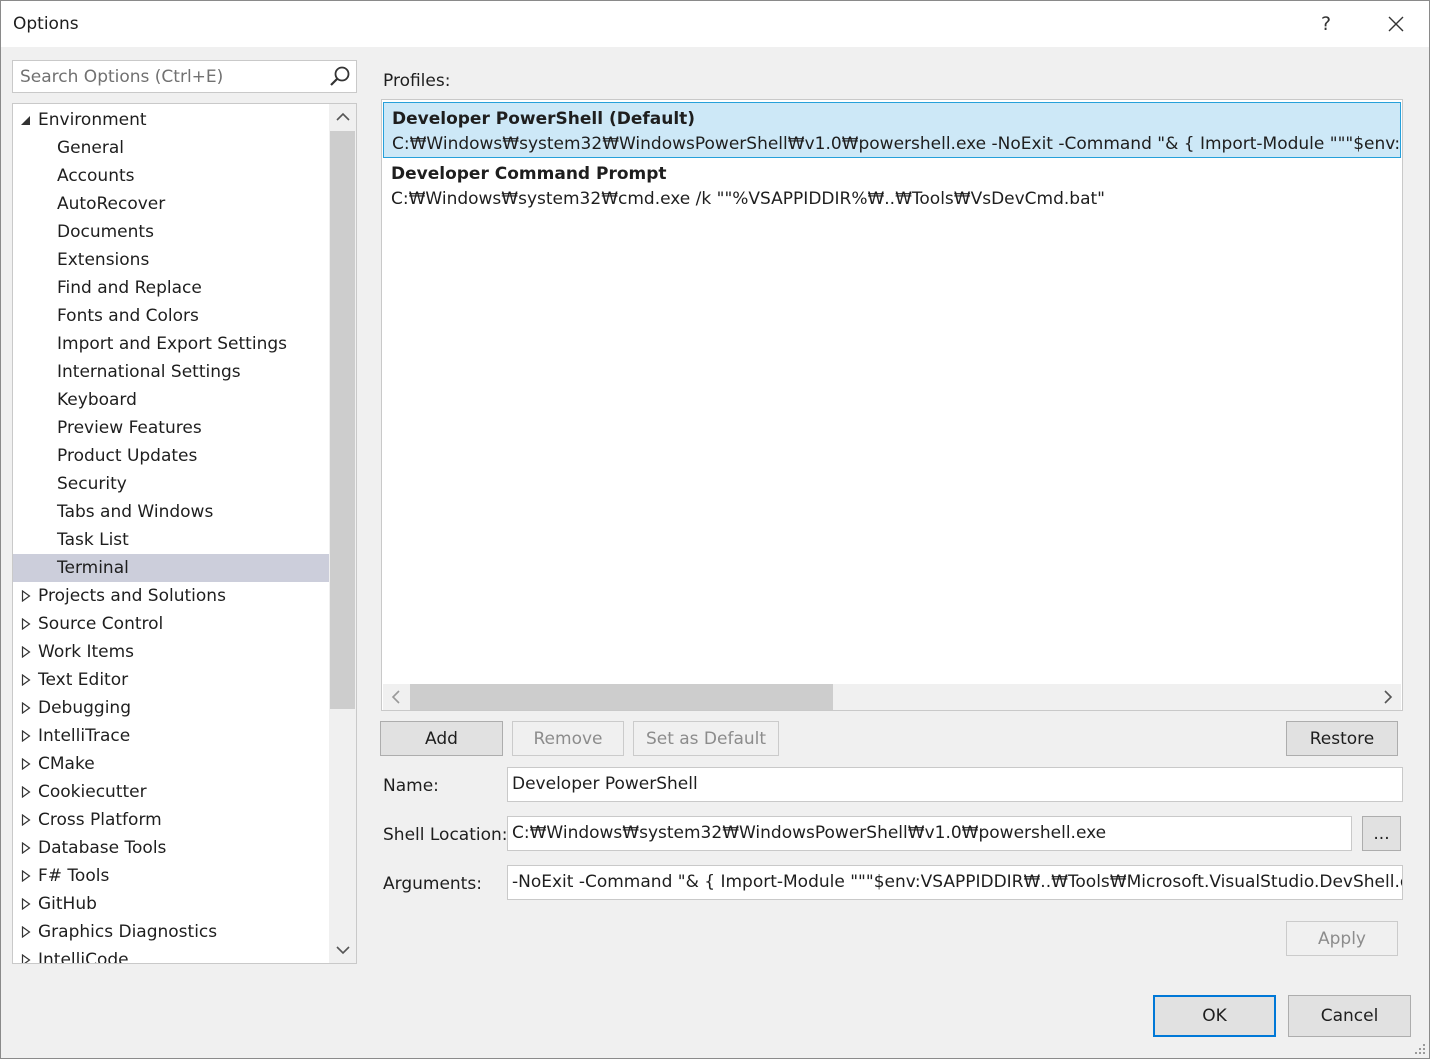  I want to click on tree-item-label: Accounts, so click(96, 176).